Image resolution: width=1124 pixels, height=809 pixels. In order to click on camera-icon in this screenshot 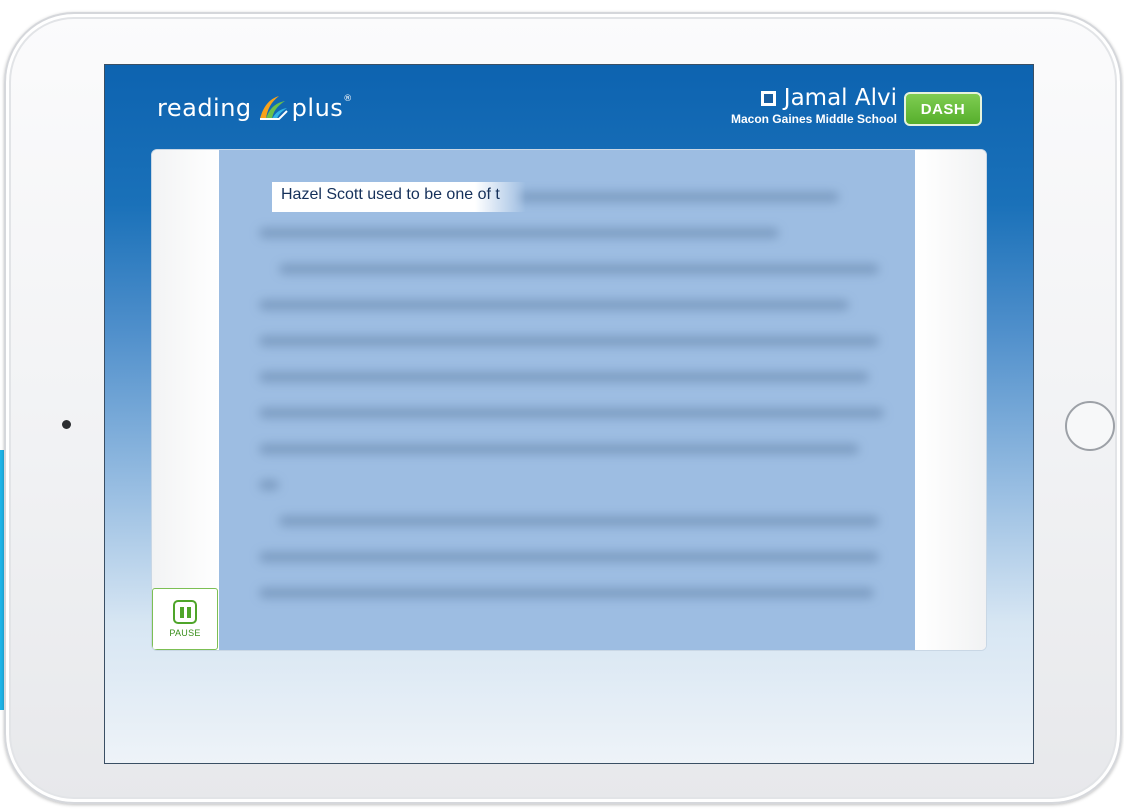, I will do `click(66, 424)`.